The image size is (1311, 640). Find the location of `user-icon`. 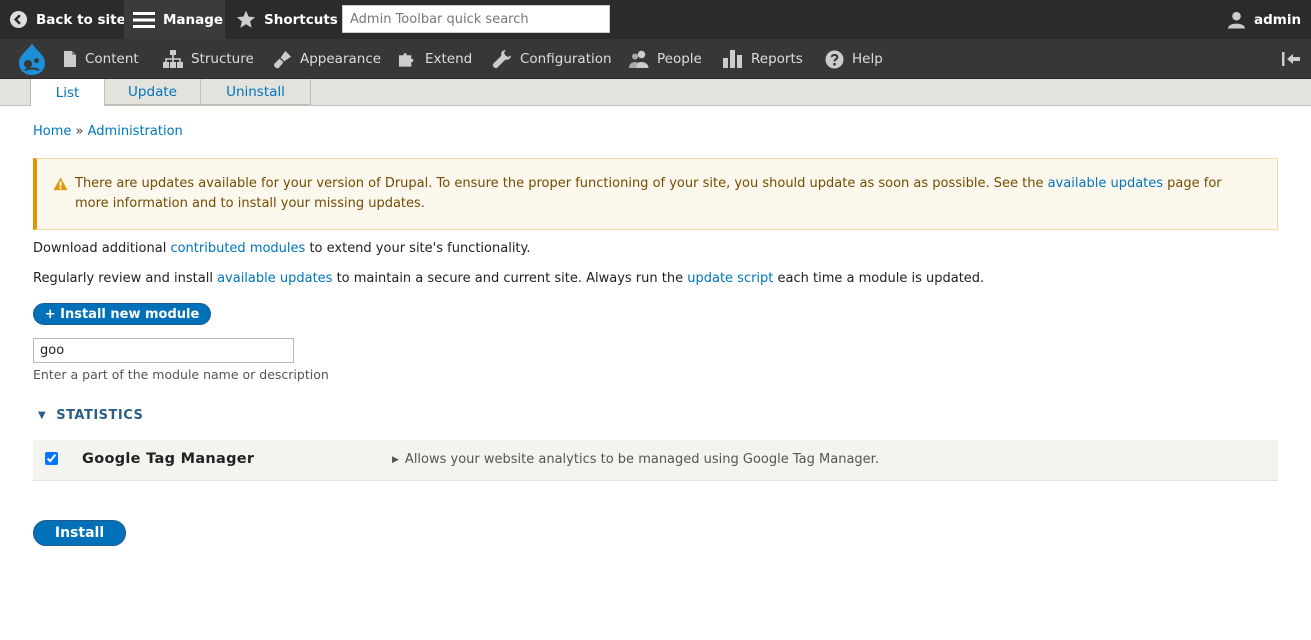

user-icon is located at coordinates (1236, 20).